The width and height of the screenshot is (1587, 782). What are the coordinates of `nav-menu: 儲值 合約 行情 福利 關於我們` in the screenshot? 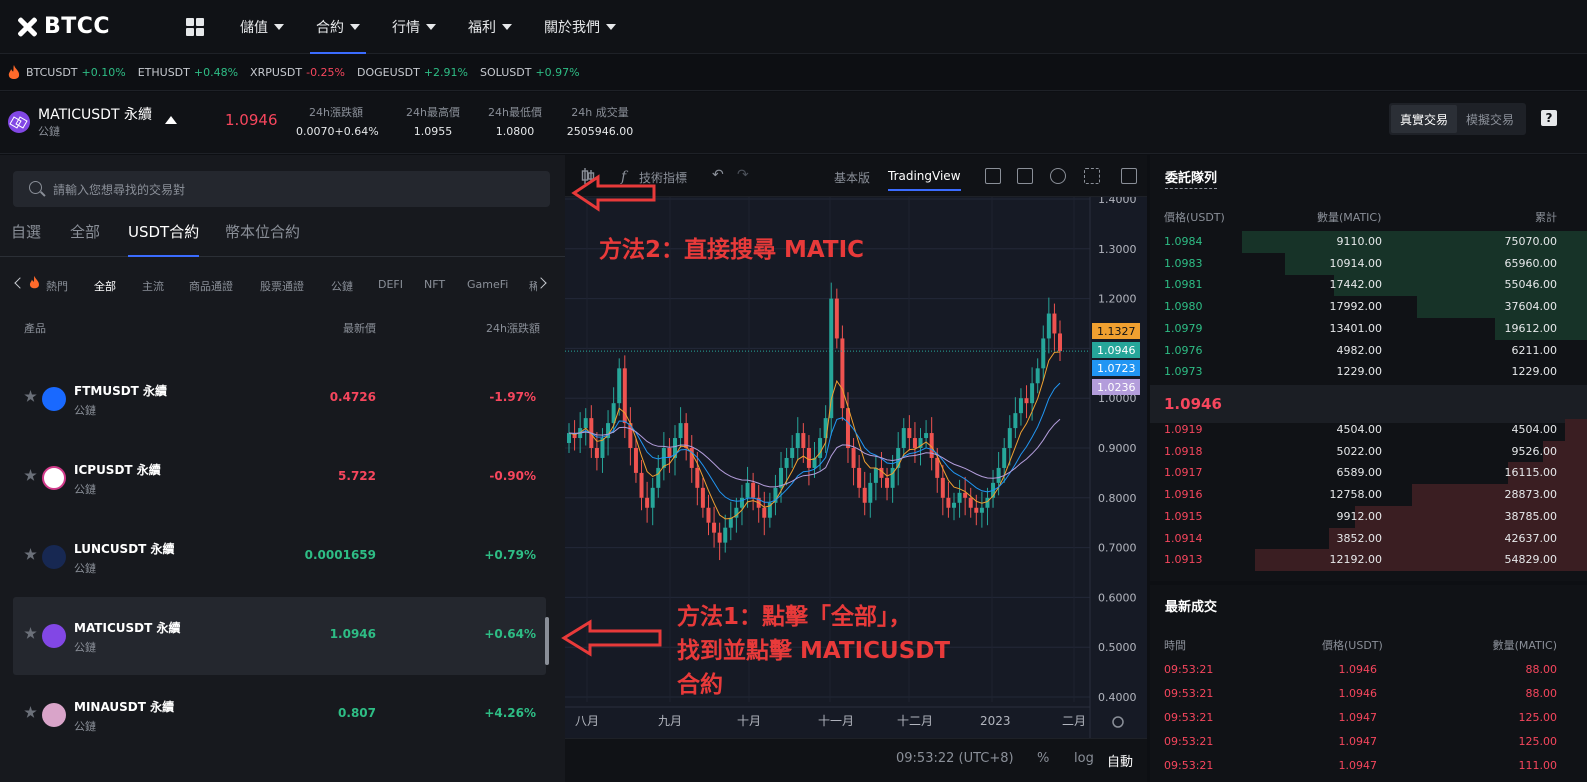 It's located at (428, 27).